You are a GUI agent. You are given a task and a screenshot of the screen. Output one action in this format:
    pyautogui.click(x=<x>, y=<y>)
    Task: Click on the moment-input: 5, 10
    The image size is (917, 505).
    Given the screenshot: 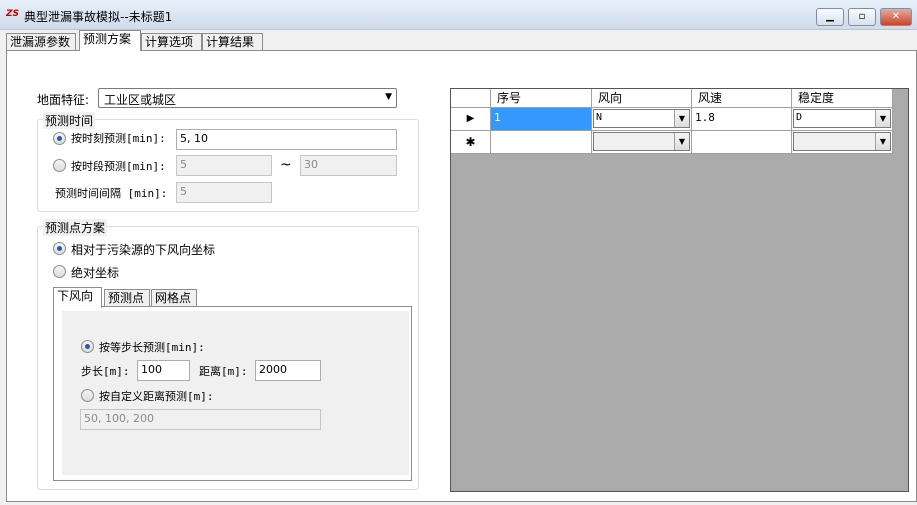 What is the action you would take?
    pyautogui.click(x=286, y=139)
    